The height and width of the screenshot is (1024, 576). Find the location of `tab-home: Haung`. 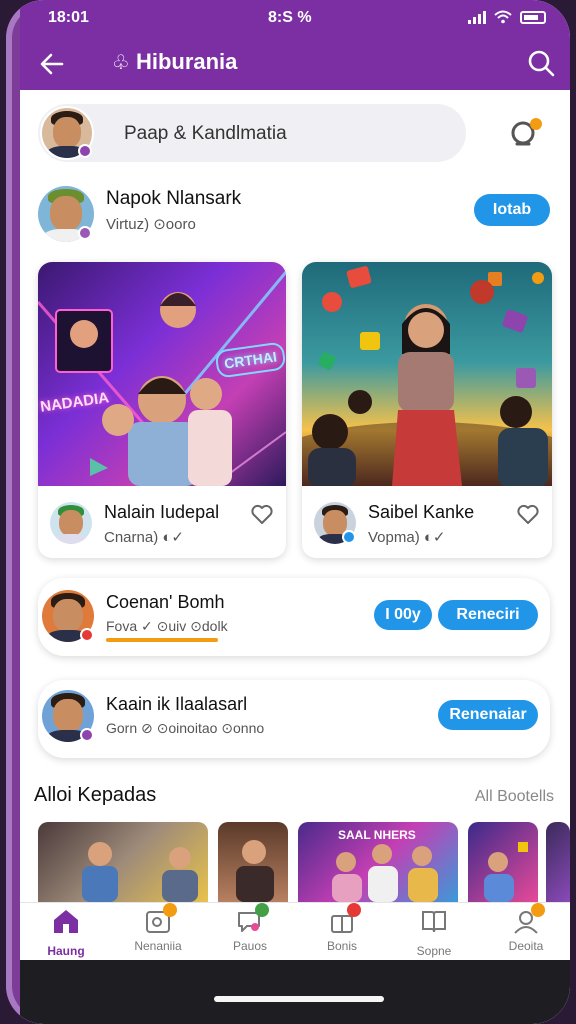

tab-home: Haung is located at coordinates (66, 933).